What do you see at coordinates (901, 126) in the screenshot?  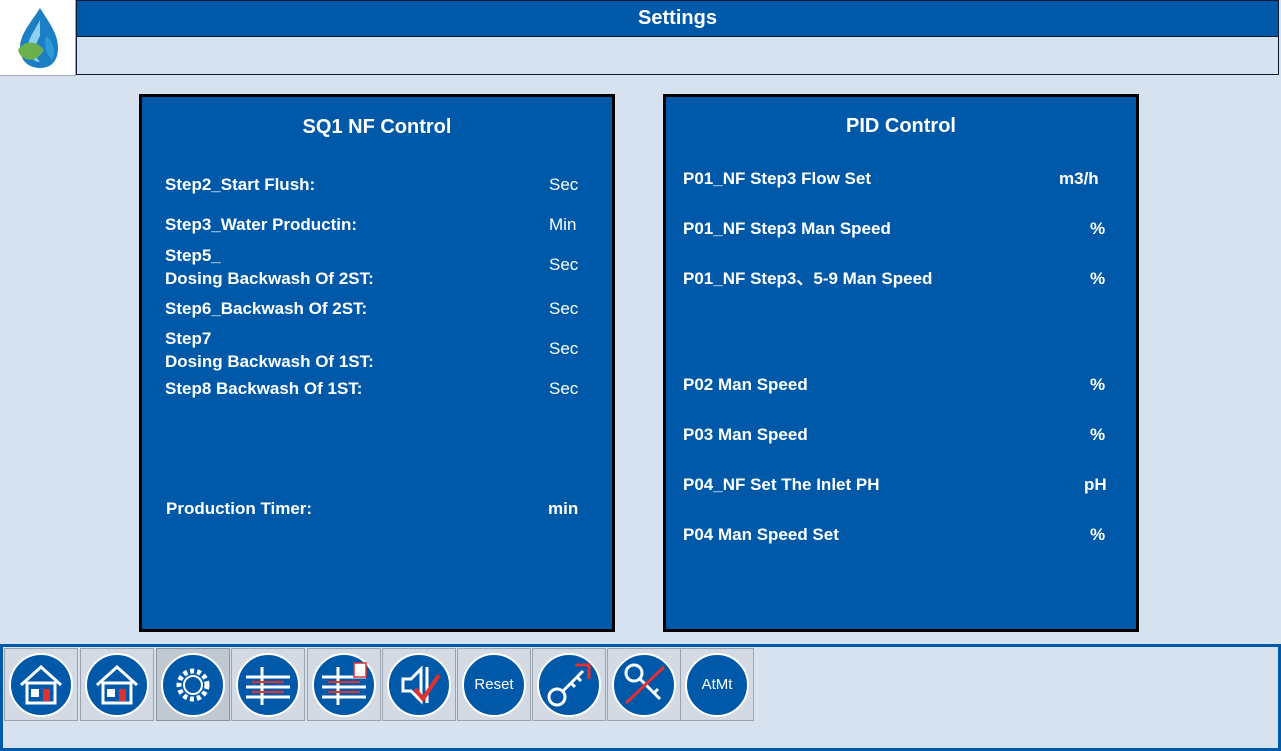 I see `panel-title: PID Control` at bounding box center [901, 126].